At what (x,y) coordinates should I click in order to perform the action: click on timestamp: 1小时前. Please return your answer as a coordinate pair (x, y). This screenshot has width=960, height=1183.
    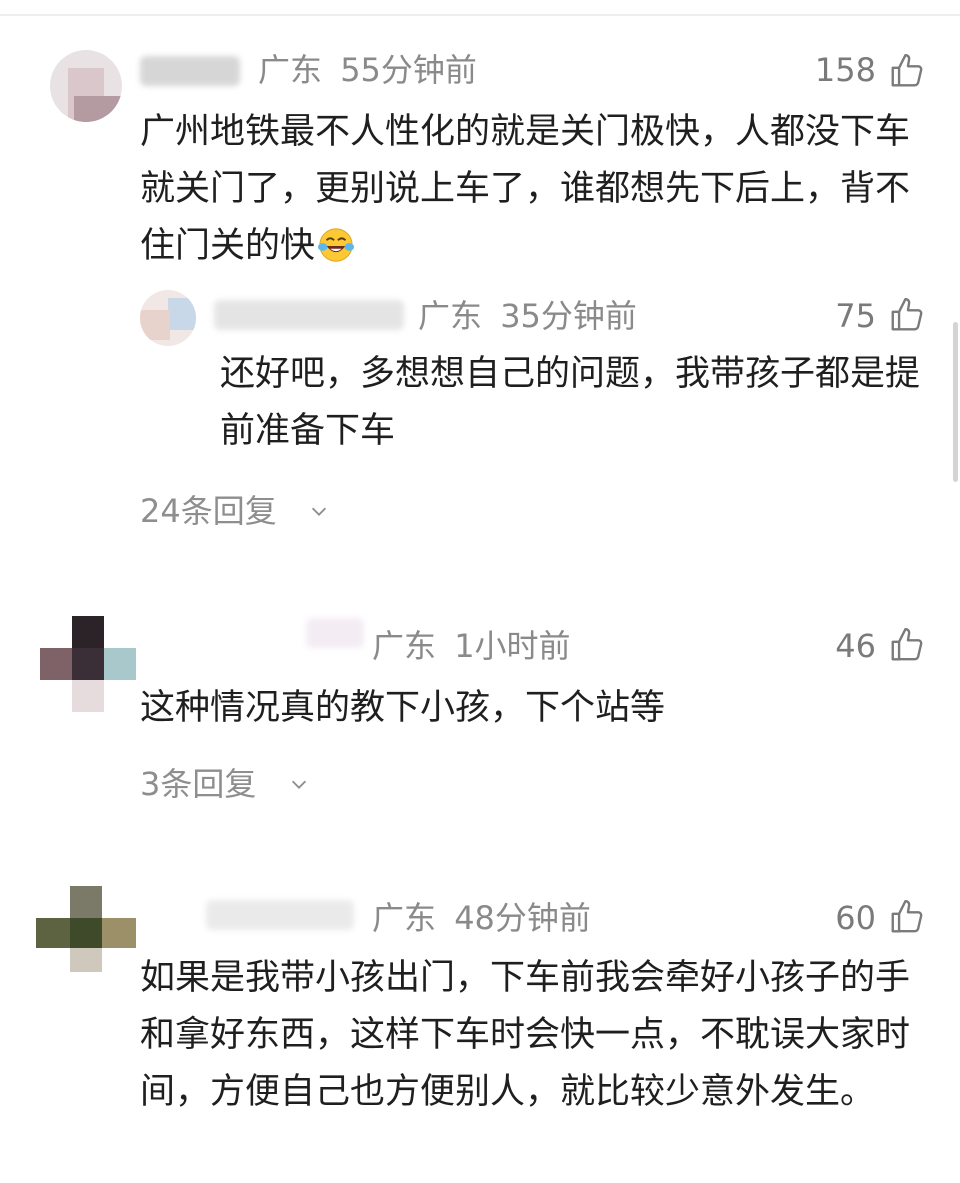
    Looking at the image, I should click on (512, 646).